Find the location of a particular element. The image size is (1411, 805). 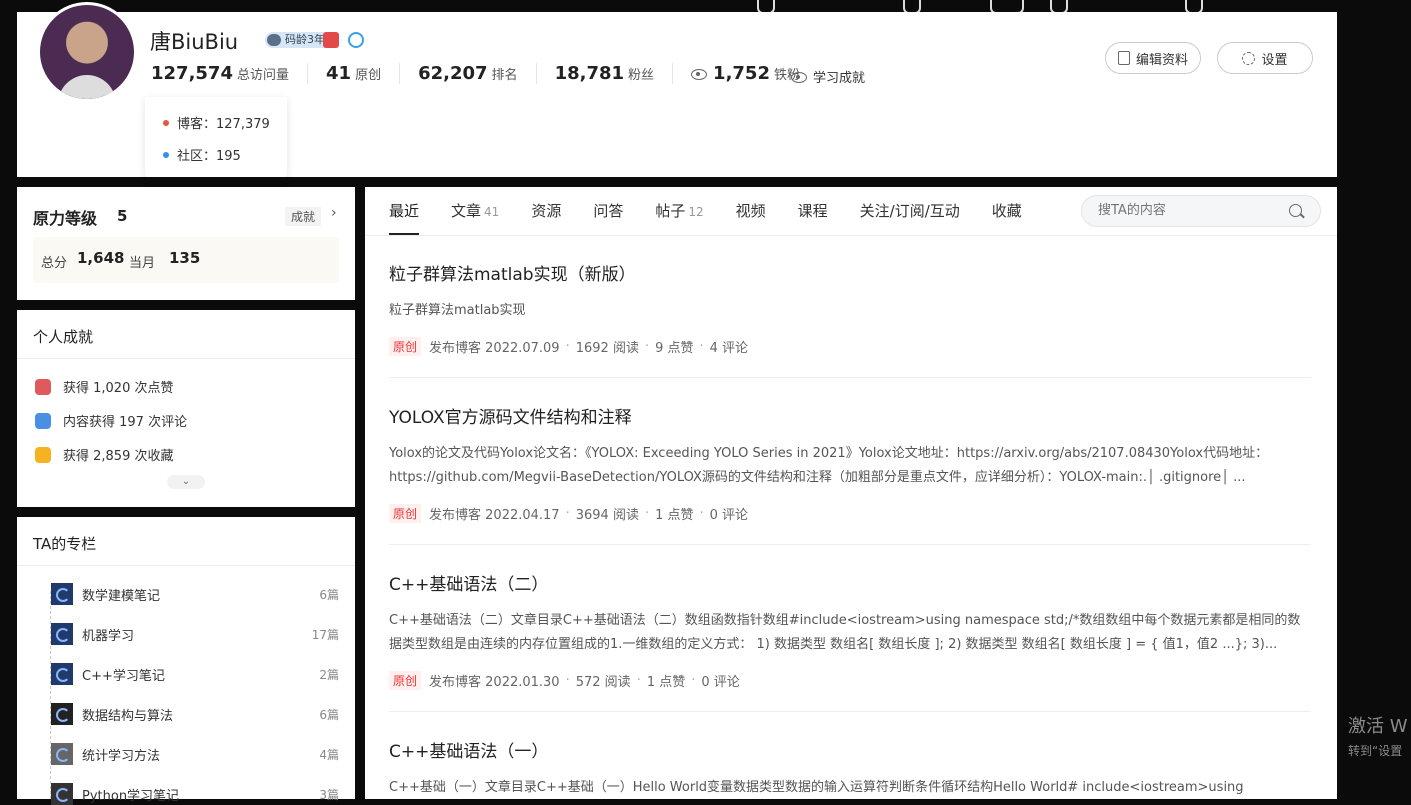

settings-button: 设置 is located at coordinates (1265, 58).